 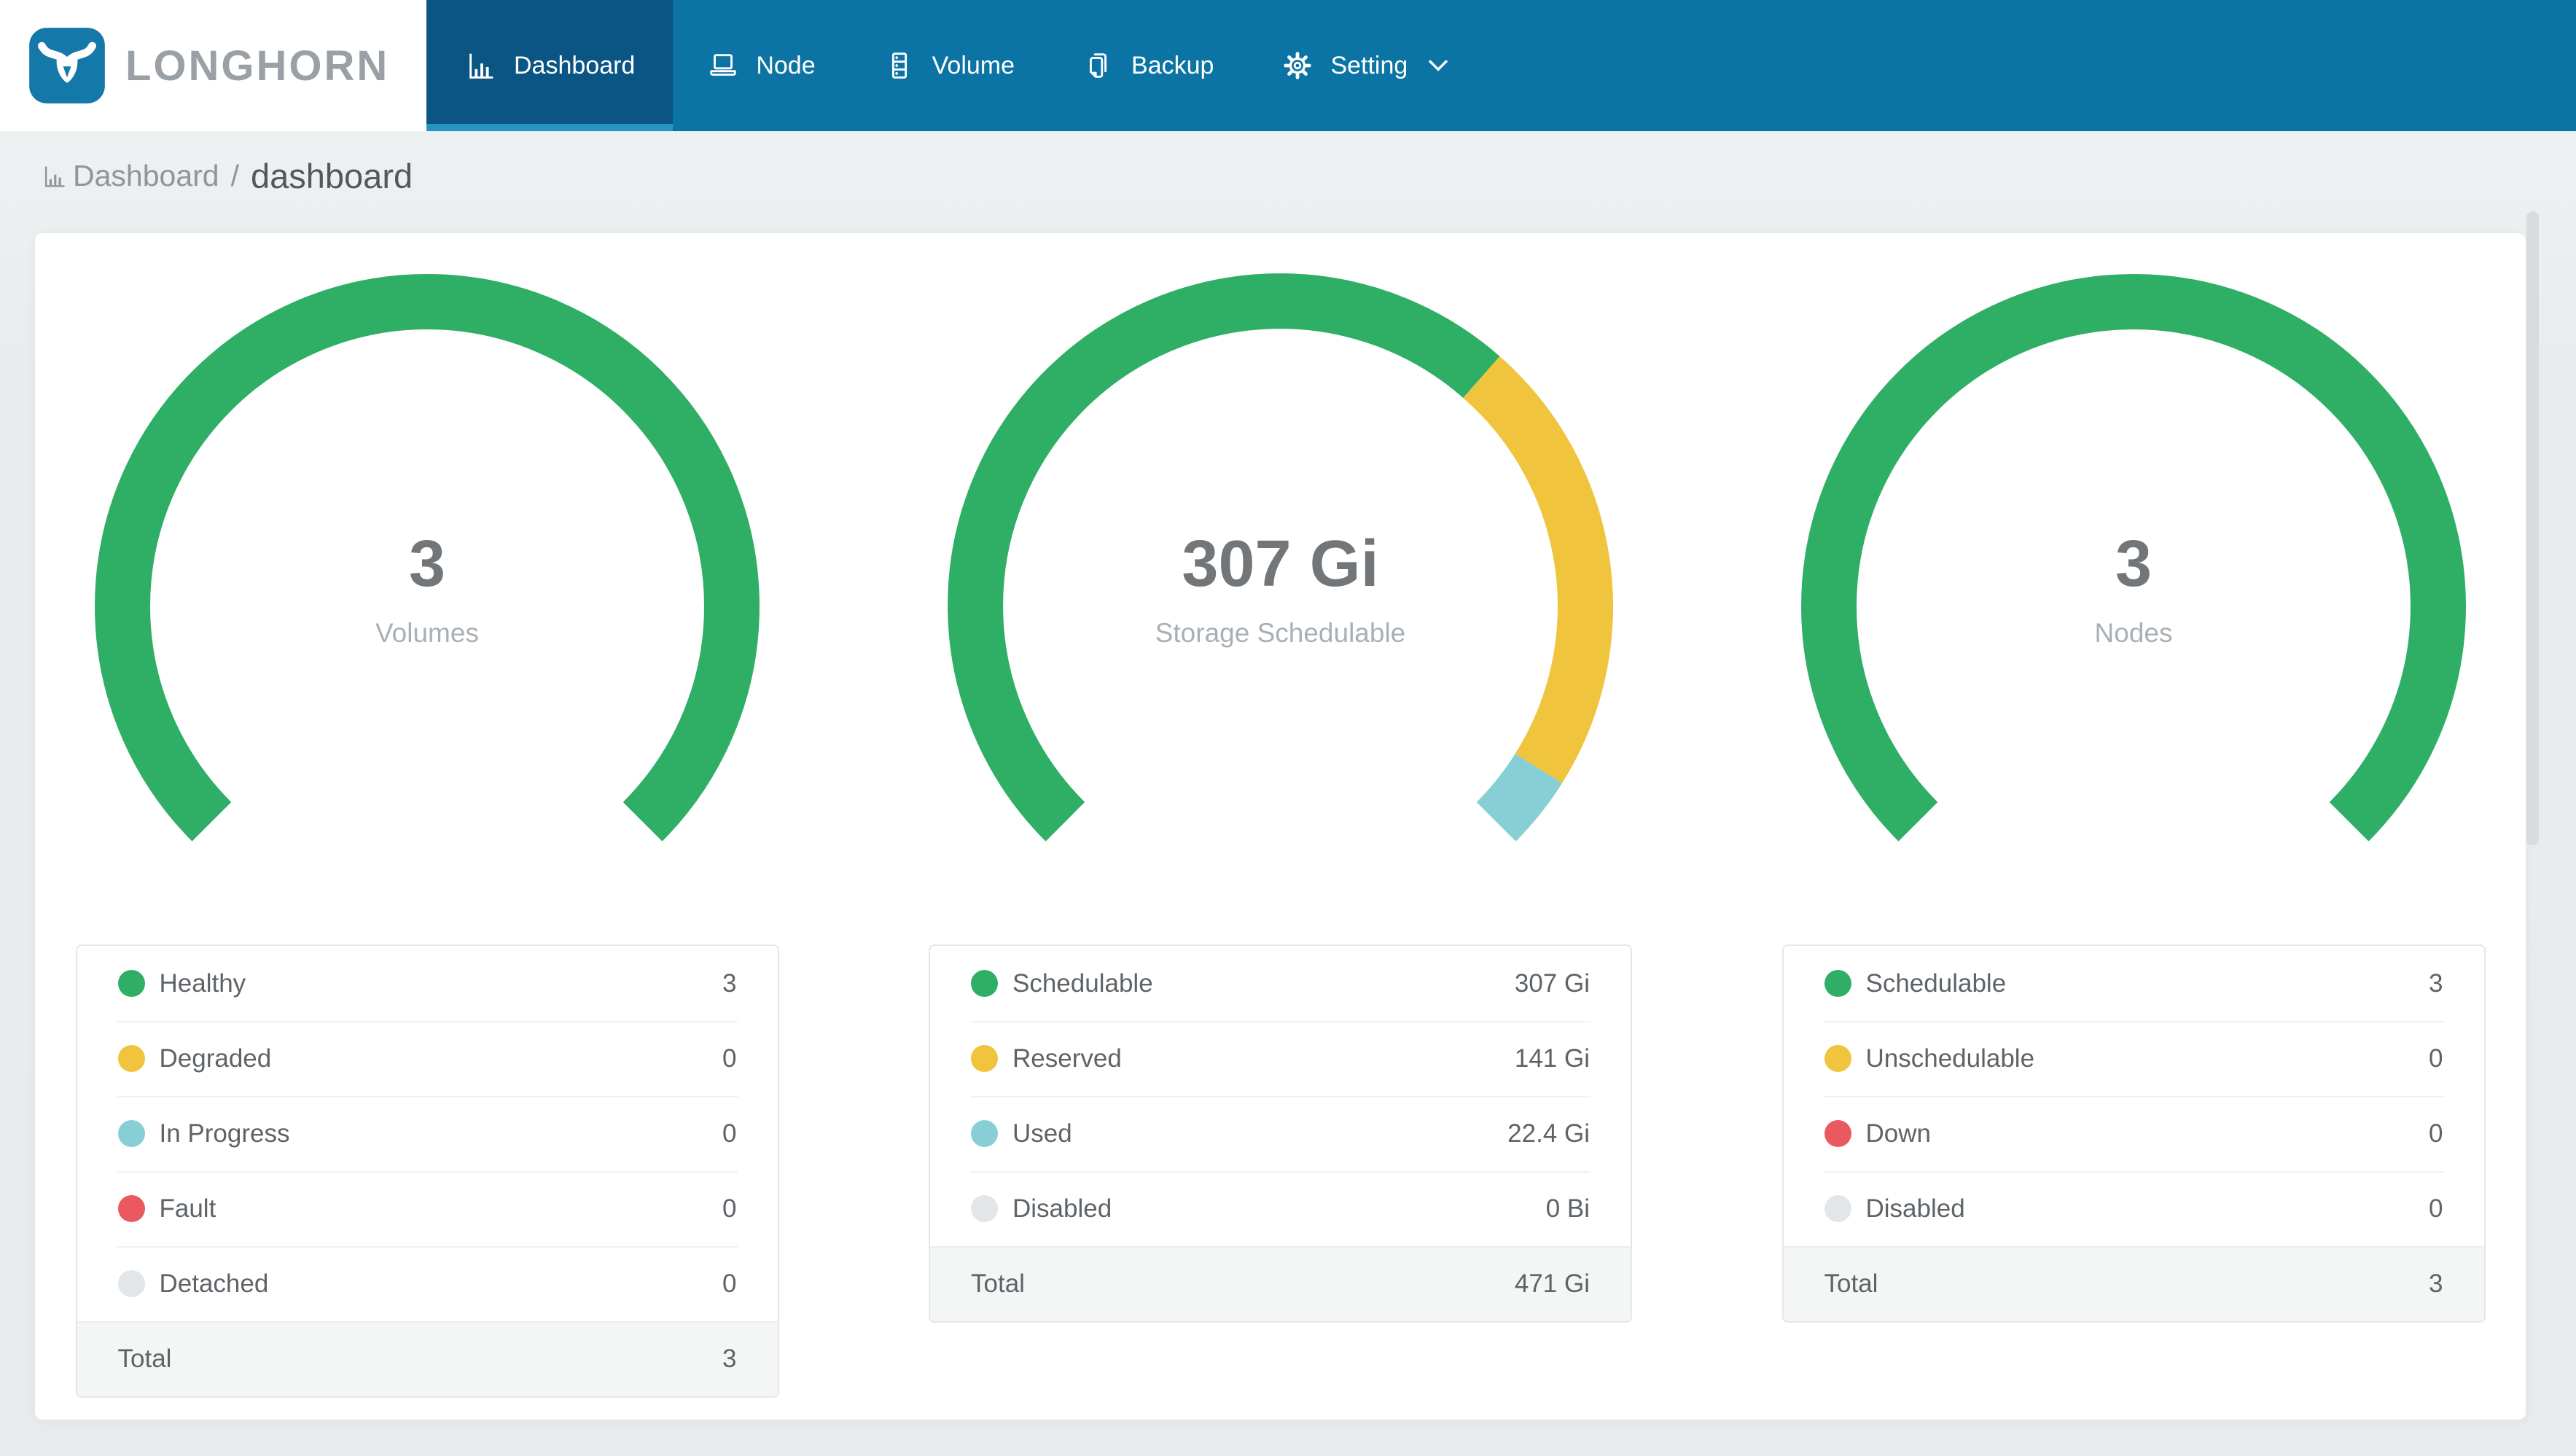 What do you see at coordinates (1518, 797) in the screenshot?
I see `gauge-segment-used` at bounding box center [1518, 797].